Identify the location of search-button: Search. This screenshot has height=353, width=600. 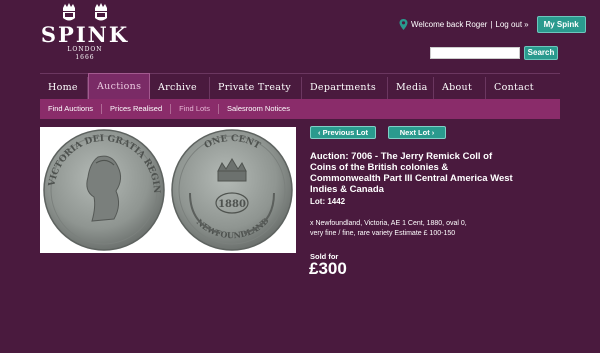
(541, 53).